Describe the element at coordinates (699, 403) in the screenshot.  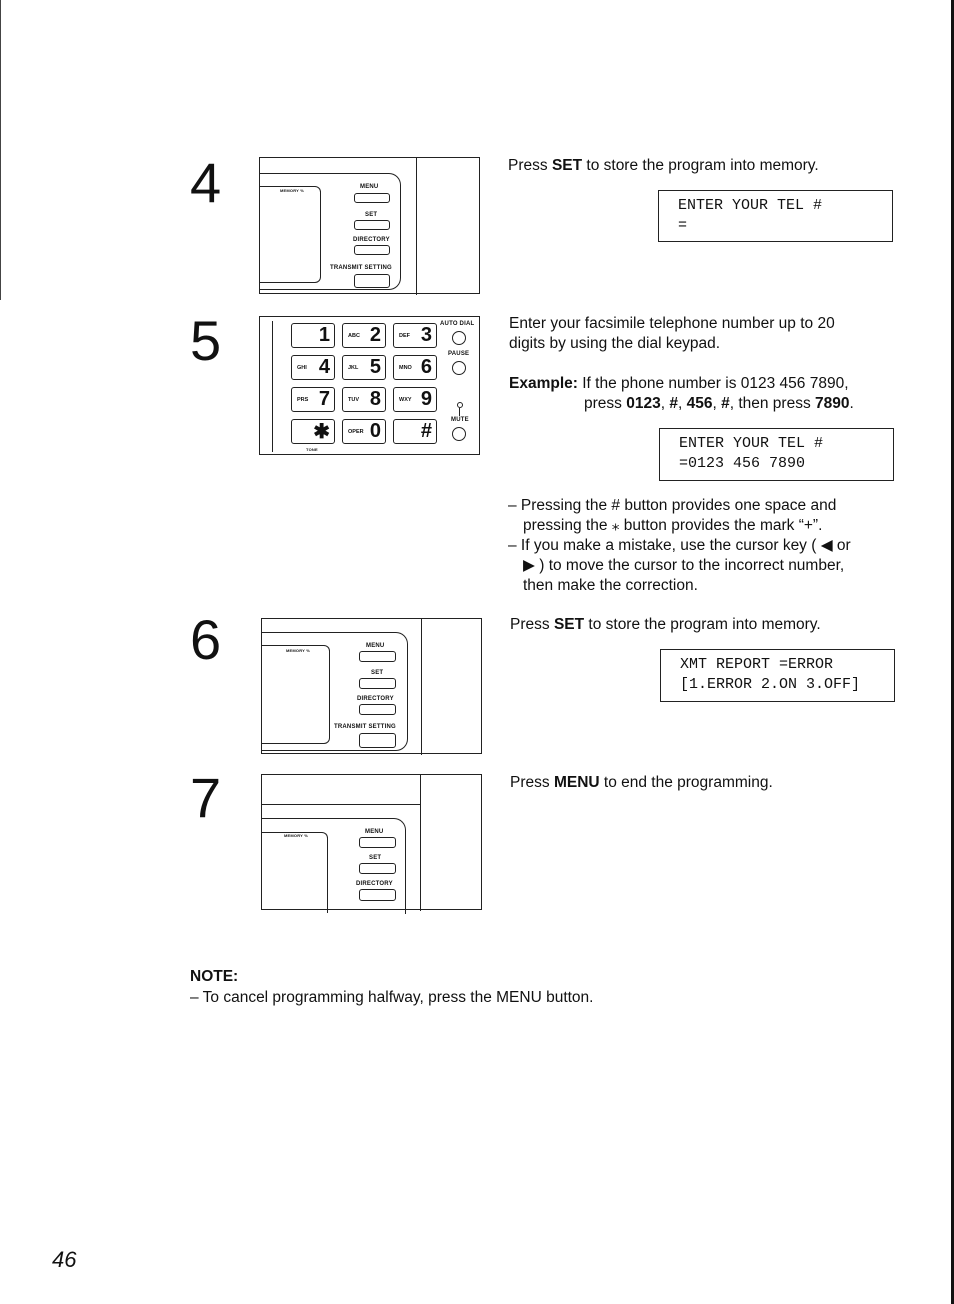
I see `key-sequence: 456` at that location.